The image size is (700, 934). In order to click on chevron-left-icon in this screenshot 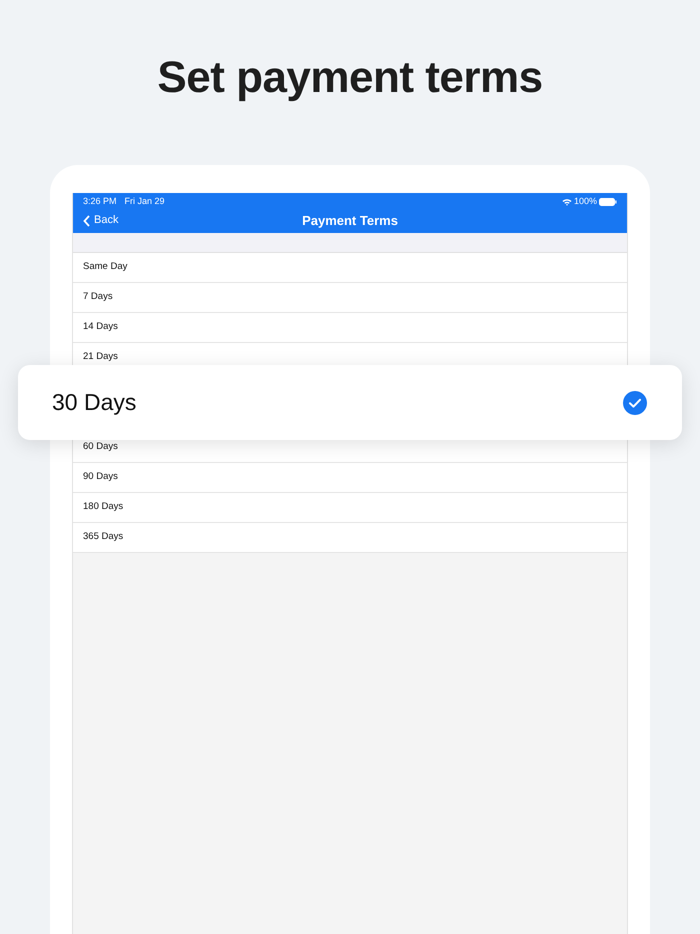, I will do `click(86, 220)`.